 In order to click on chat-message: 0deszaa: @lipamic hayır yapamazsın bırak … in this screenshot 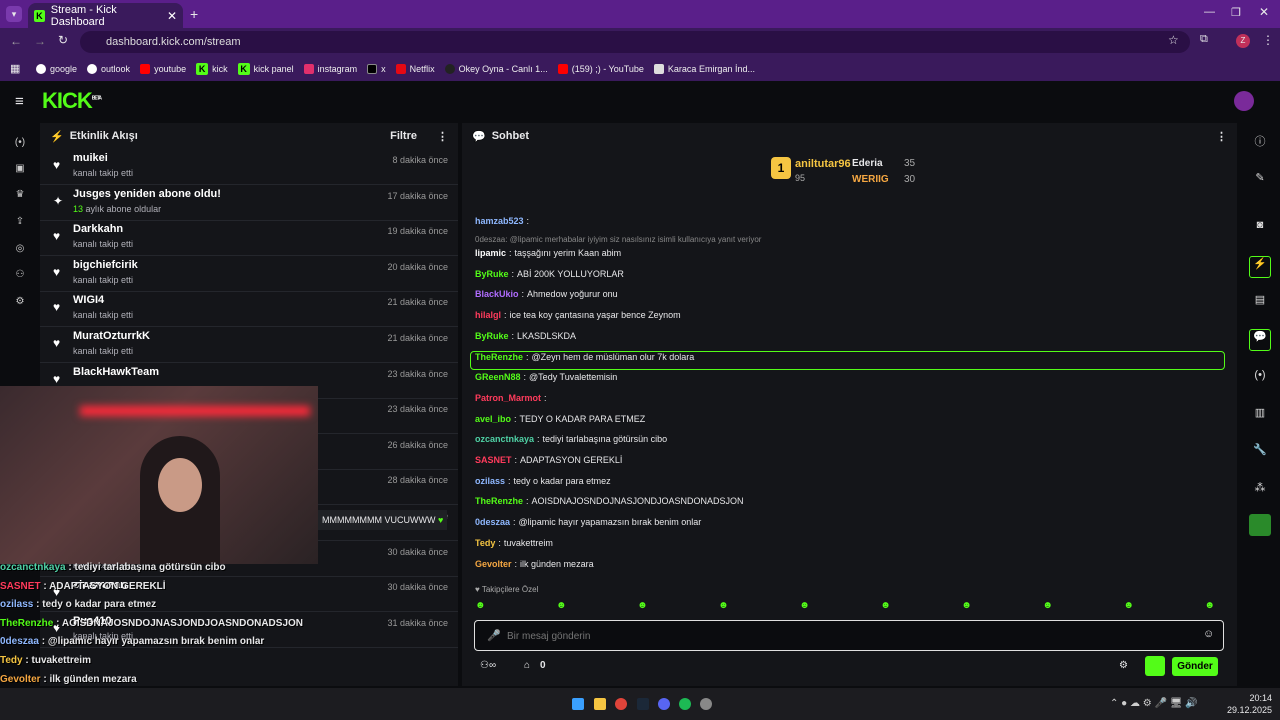, I will do `click(588, 522)`.